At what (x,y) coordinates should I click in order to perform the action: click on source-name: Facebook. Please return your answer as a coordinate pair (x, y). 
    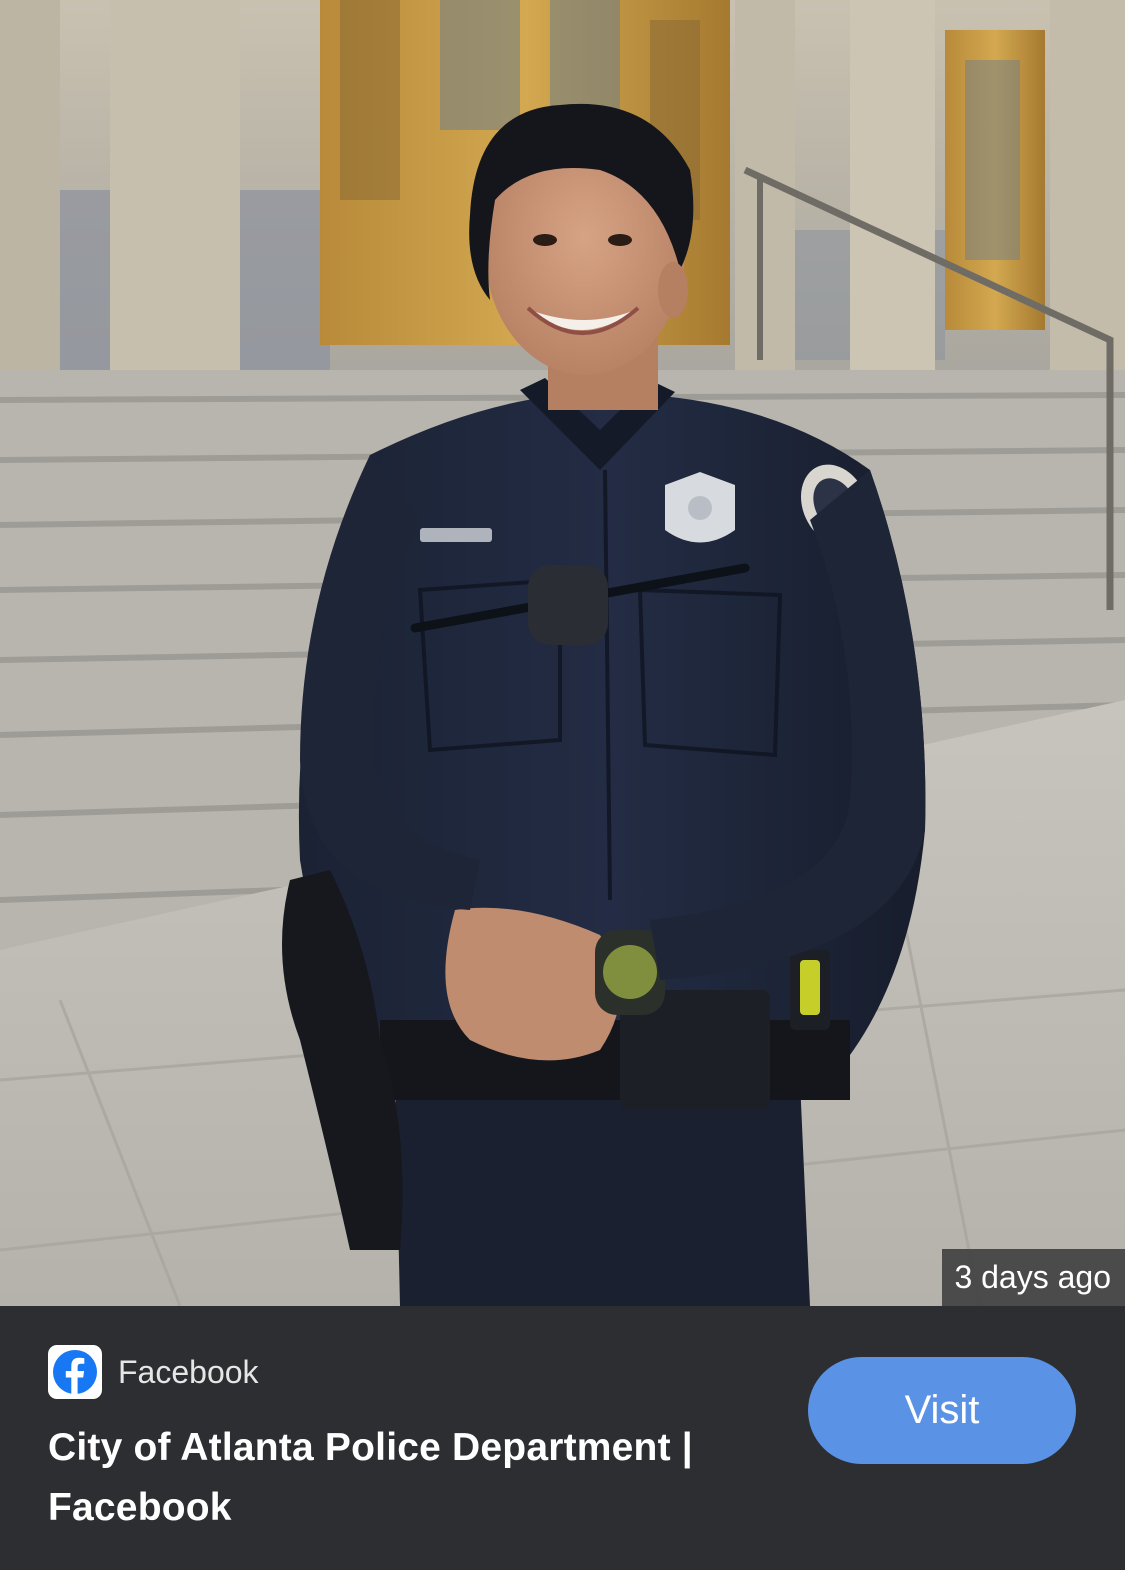
    Looking at the image, I should click on (188, 1372).